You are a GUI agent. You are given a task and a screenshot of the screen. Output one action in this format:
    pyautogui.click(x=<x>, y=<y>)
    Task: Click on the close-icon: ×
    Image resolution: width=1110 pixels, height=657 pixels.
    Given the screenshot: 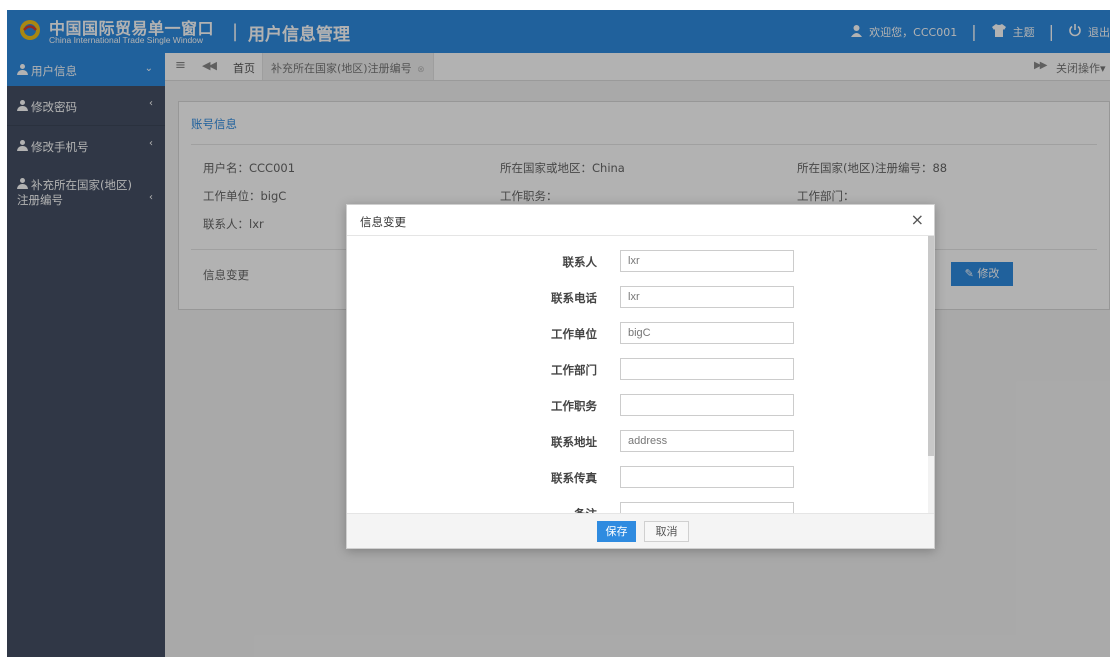 What is the action you would take?
    pyautogui.click(x=917, y=219)
    